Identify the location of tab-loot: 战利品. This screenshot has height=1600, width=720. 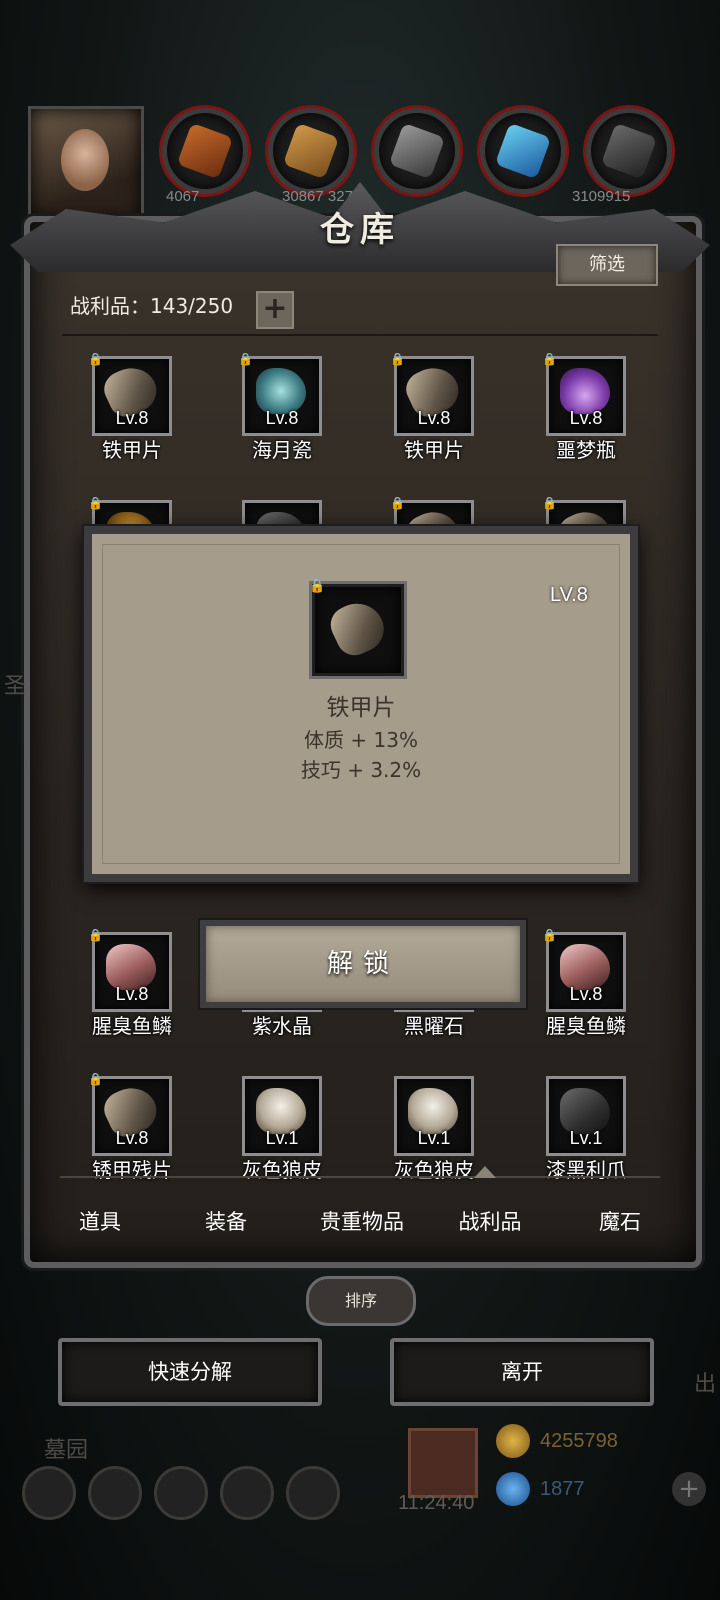
(490, 1221).